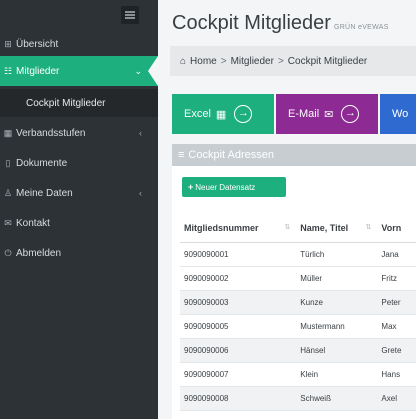 The image size is (416, 419). I want to click on envelope-icon: ✉, so click(329, 114).